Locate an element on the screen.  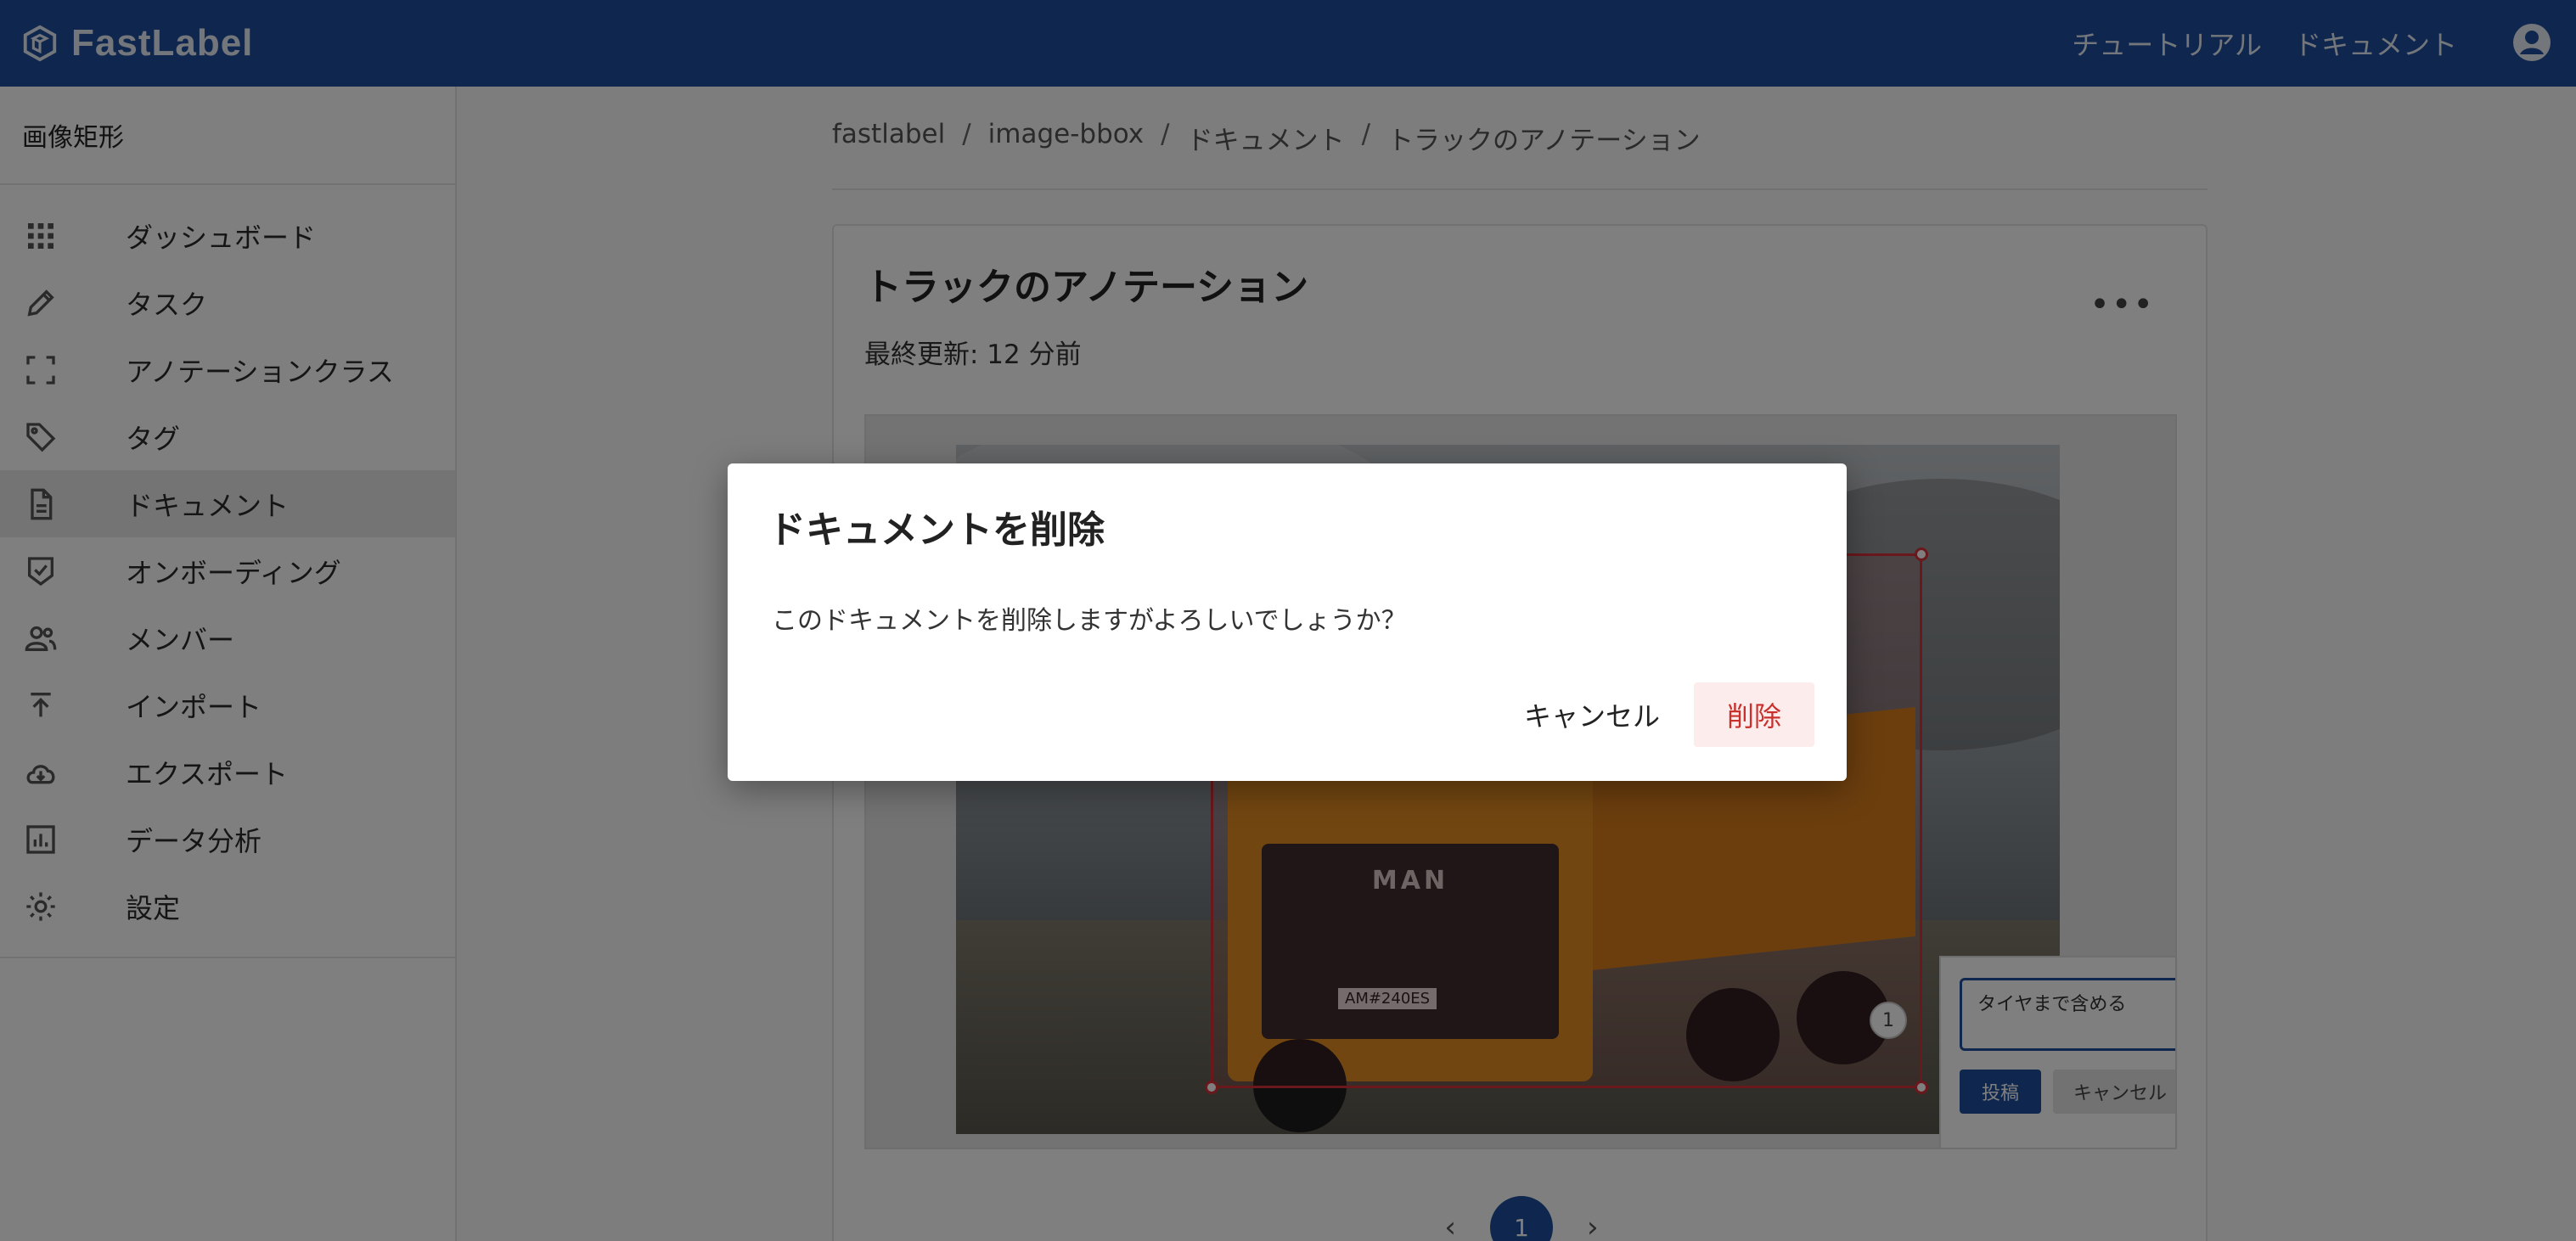
dialog-title: ドキュメントを削除 is located at coordinates (936, 530).